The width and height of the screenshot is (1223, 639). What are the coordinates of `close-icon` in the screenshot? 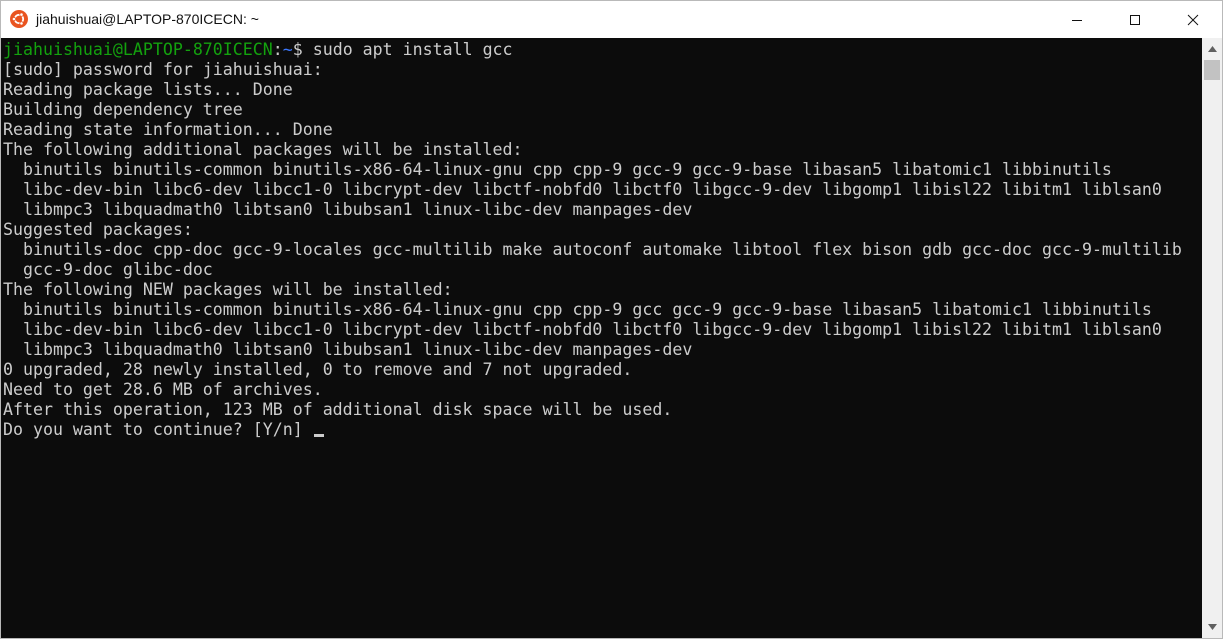 It's located at (1193, 19).